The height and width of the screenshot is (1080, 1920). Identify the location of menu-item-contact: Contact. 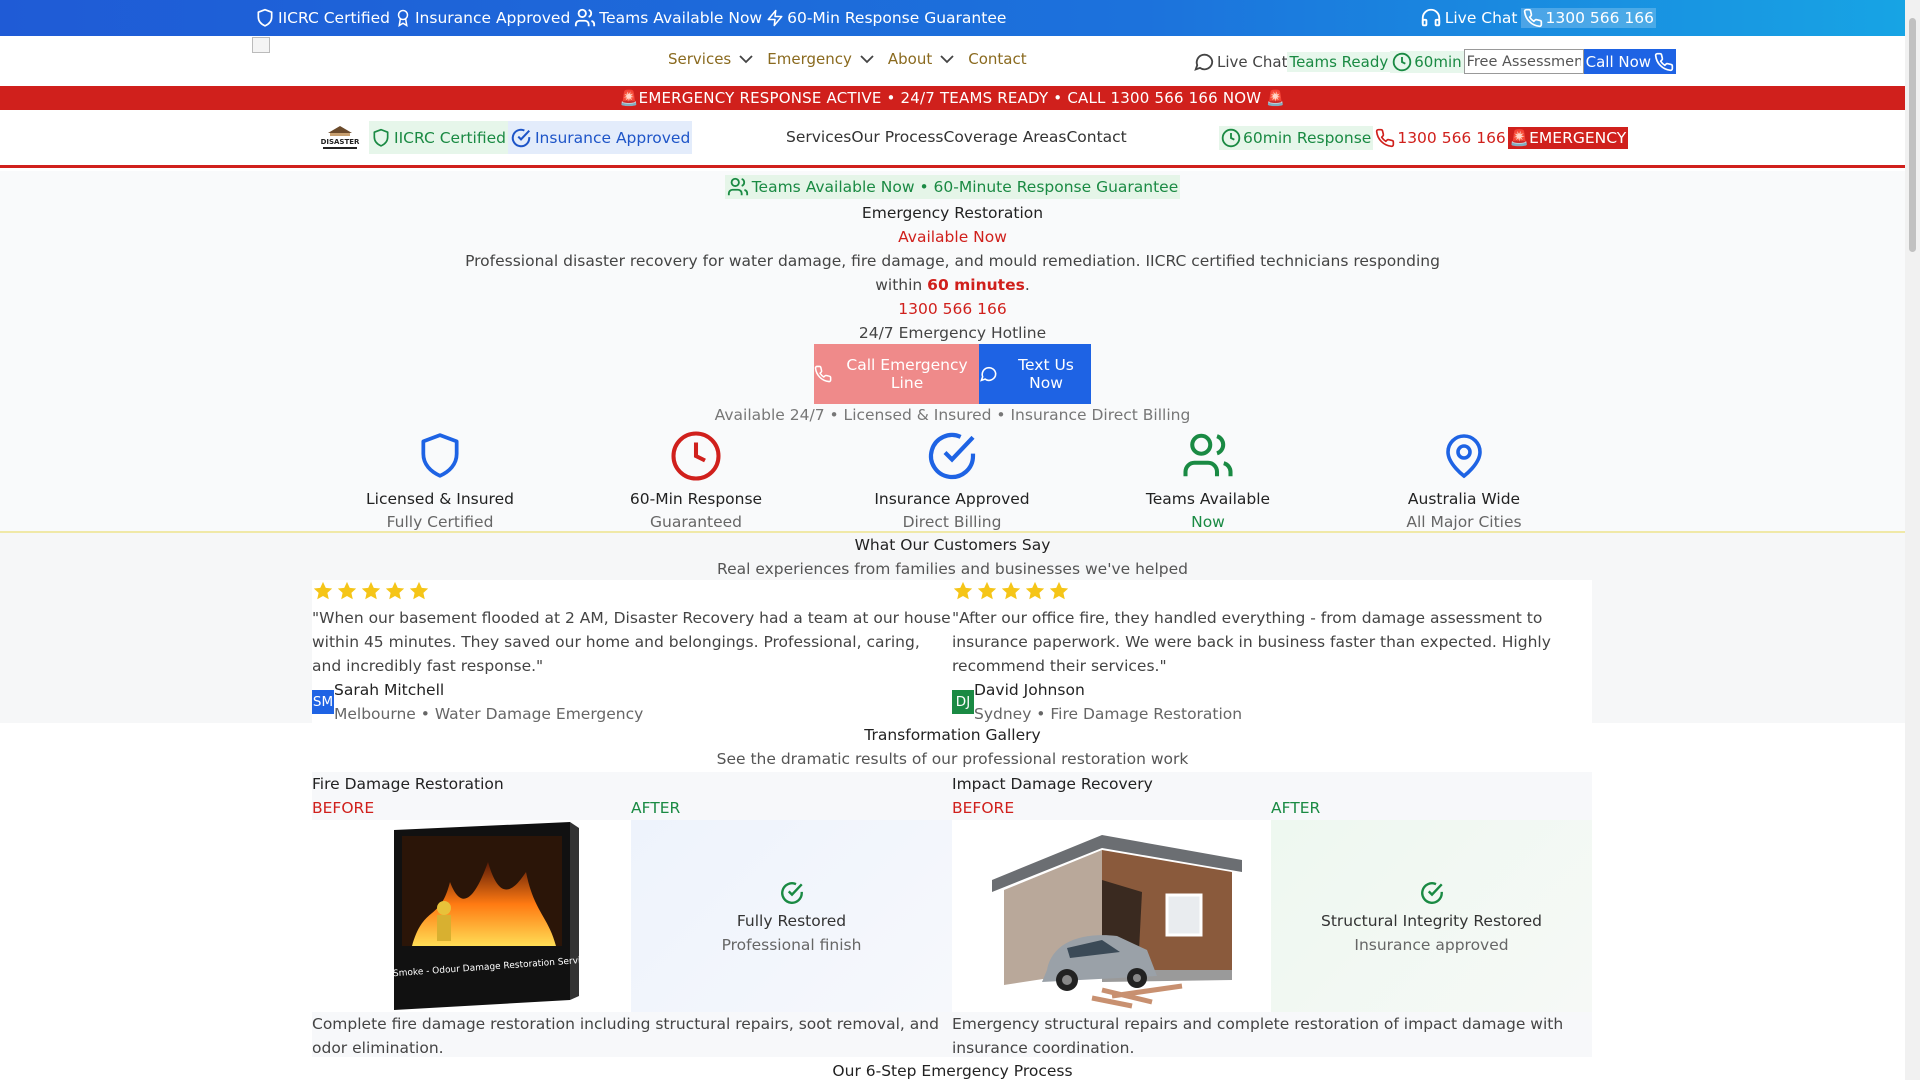
(997, 59).